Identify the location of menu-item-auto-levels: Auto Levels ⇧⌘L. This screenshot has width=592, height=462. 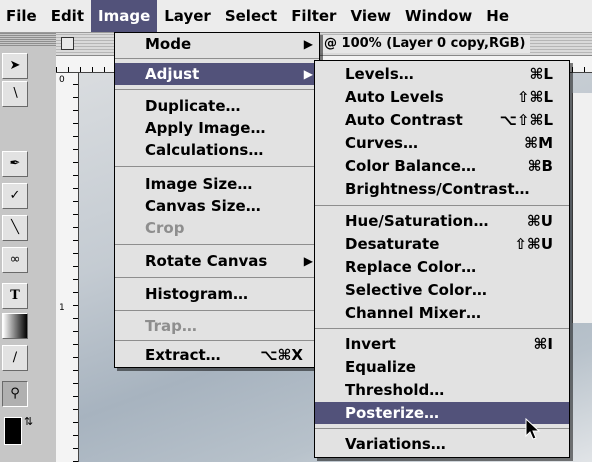
(442, 97).